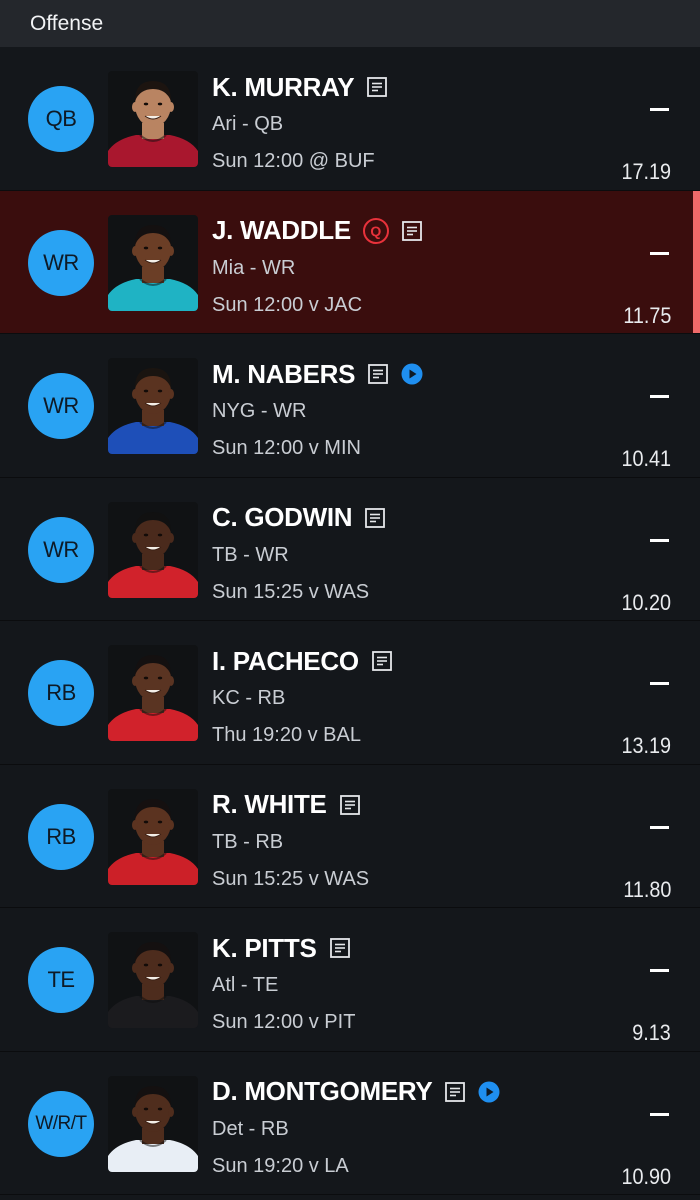  Describe the element at coordinates (350, 549) in the screenshot. I see `player-row: WR C. GODWIN TB - WR Sun 15:25 v WAS 10.20` at that location.